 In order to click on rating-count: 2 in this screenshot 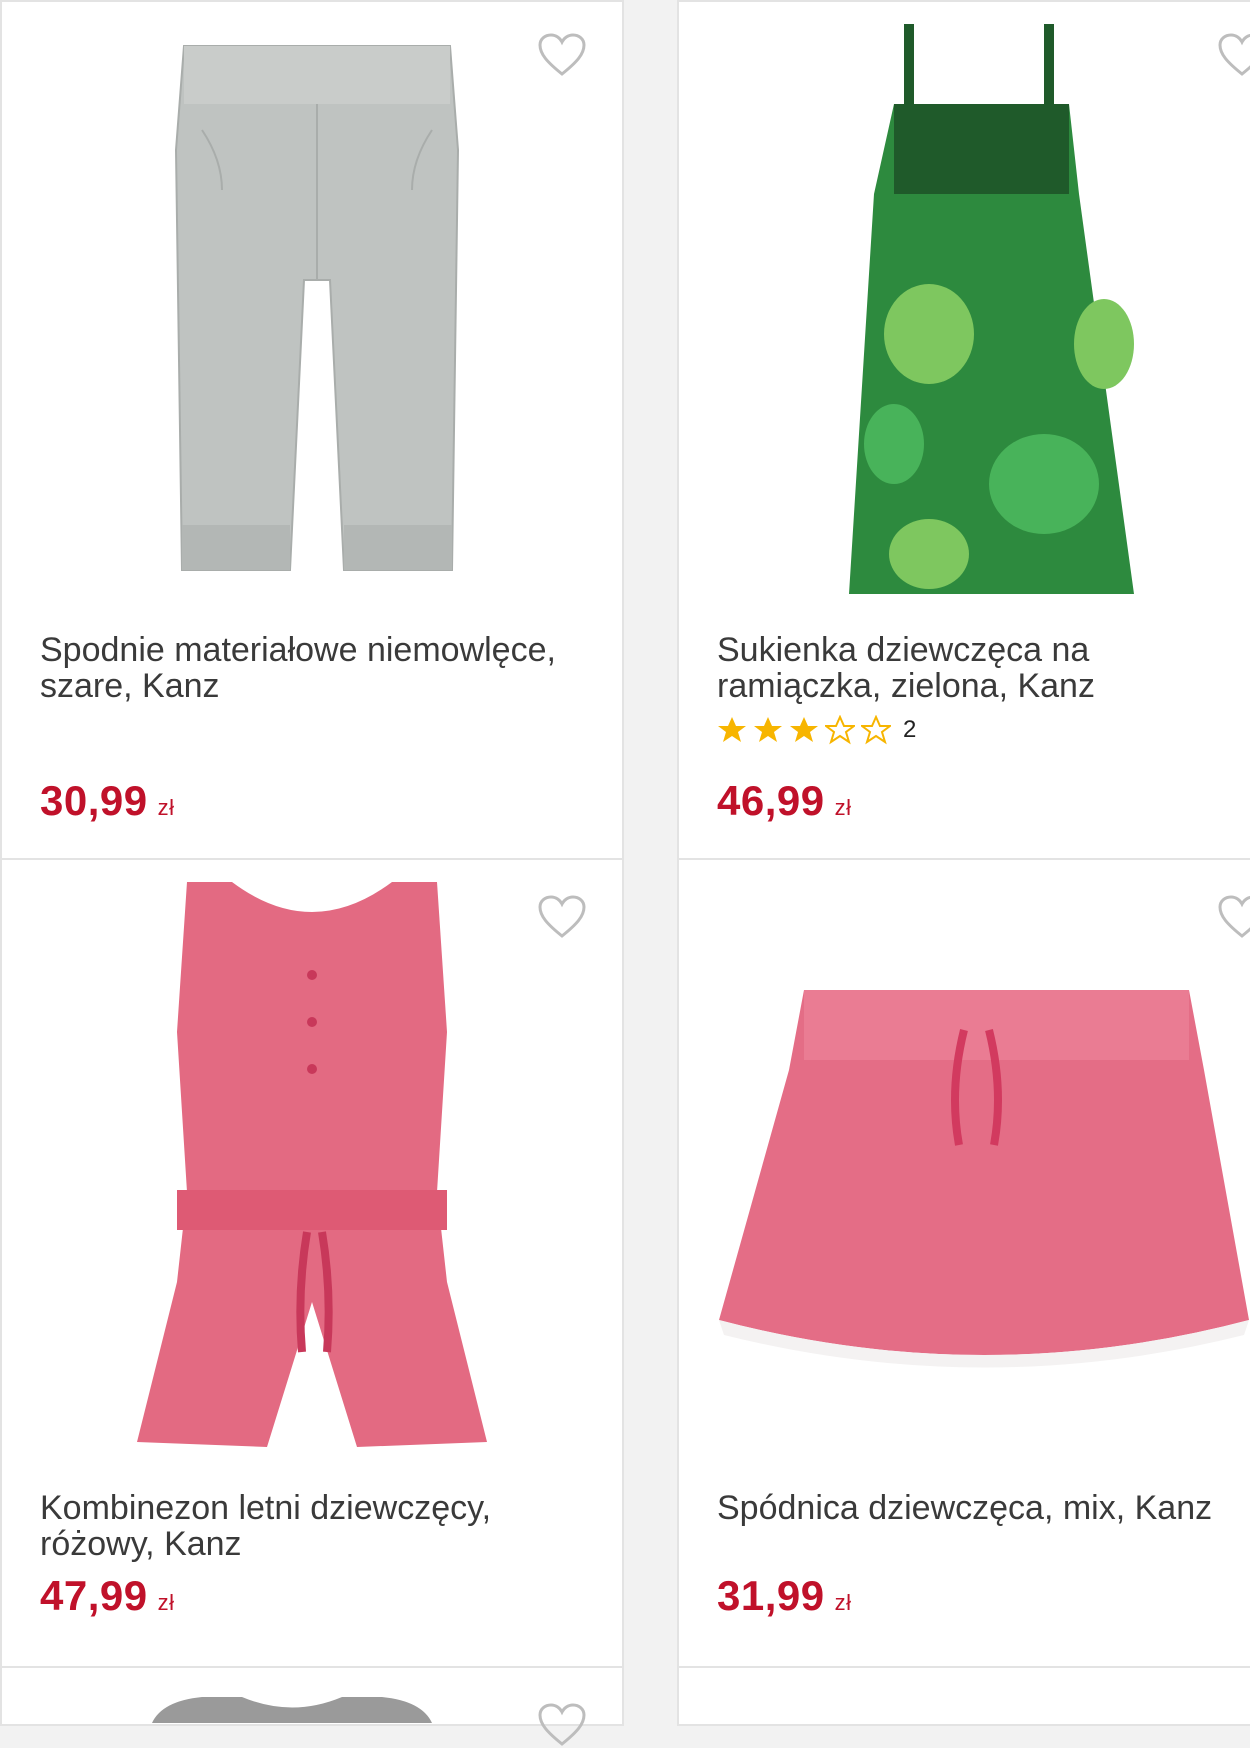, I will do `click(910, 729)`.